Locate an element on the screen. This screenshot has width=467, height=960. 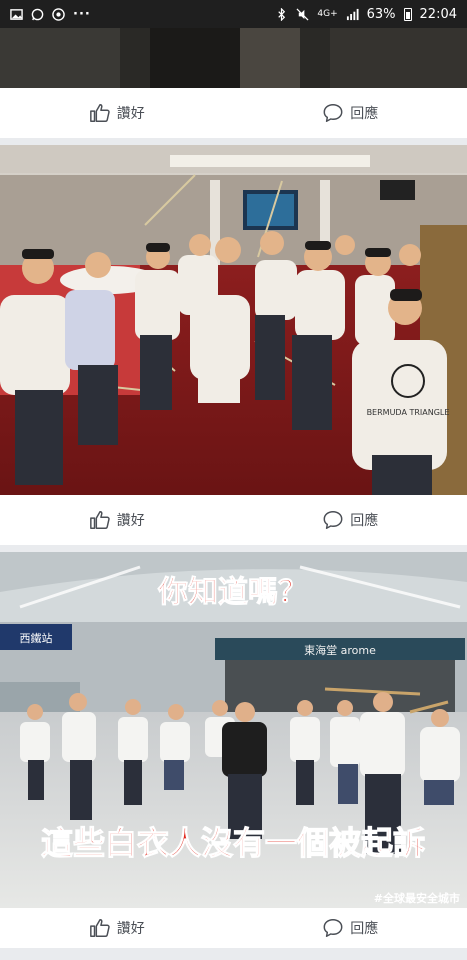
notification-icons: ··· is located at coordinates (50, 14).